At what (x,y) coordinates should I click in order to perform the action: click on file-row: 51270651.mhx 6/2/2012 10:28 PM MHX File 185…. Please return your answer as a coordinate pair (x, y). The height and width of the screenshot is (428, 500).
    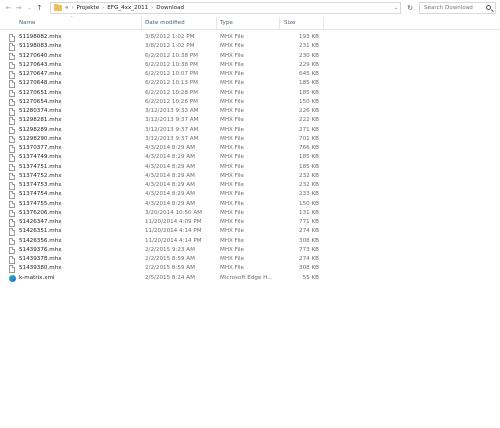
    Looking at the image, I should click on (250, 93).